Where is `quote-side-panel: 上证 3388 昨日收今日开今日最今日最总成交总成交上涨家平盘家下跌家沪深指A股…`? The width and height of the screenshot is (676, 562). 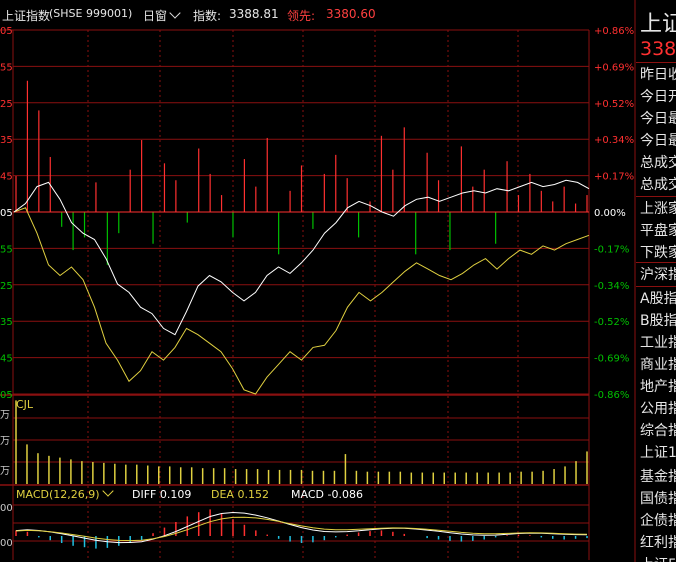
quote-side-panel: 上证 3388 昨日收今日开今日最今日最总成交总成交上涨家平盘家下跌家沪深指A股… is located at coordinates (656, 281).